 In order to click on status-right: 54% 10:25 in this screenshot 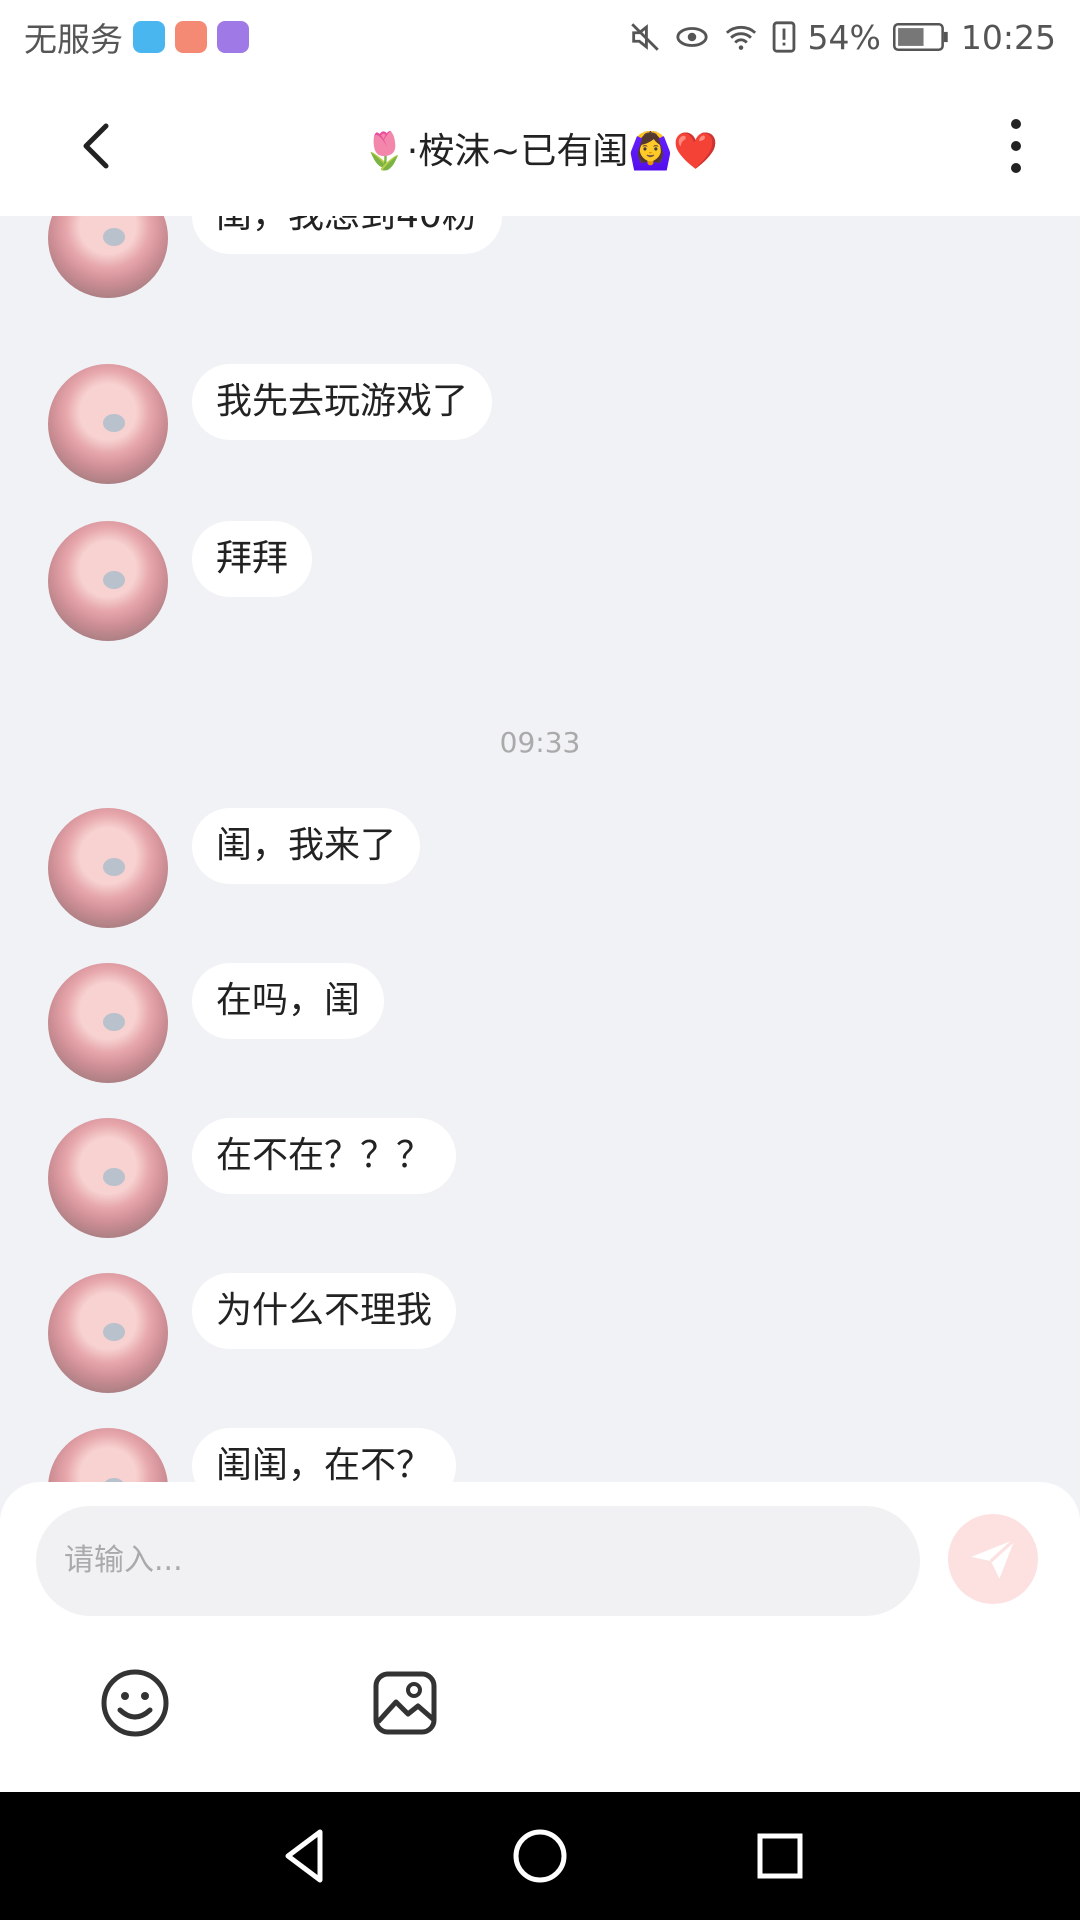, I will do `click(842, 37)`.